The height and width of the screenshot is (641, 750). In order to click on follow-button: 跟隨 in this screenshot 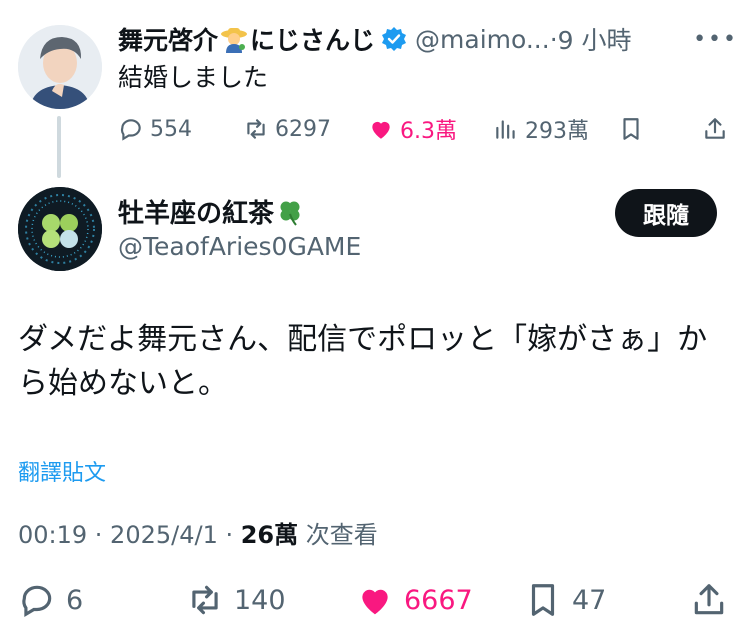, I will do `click(666, 213)`.